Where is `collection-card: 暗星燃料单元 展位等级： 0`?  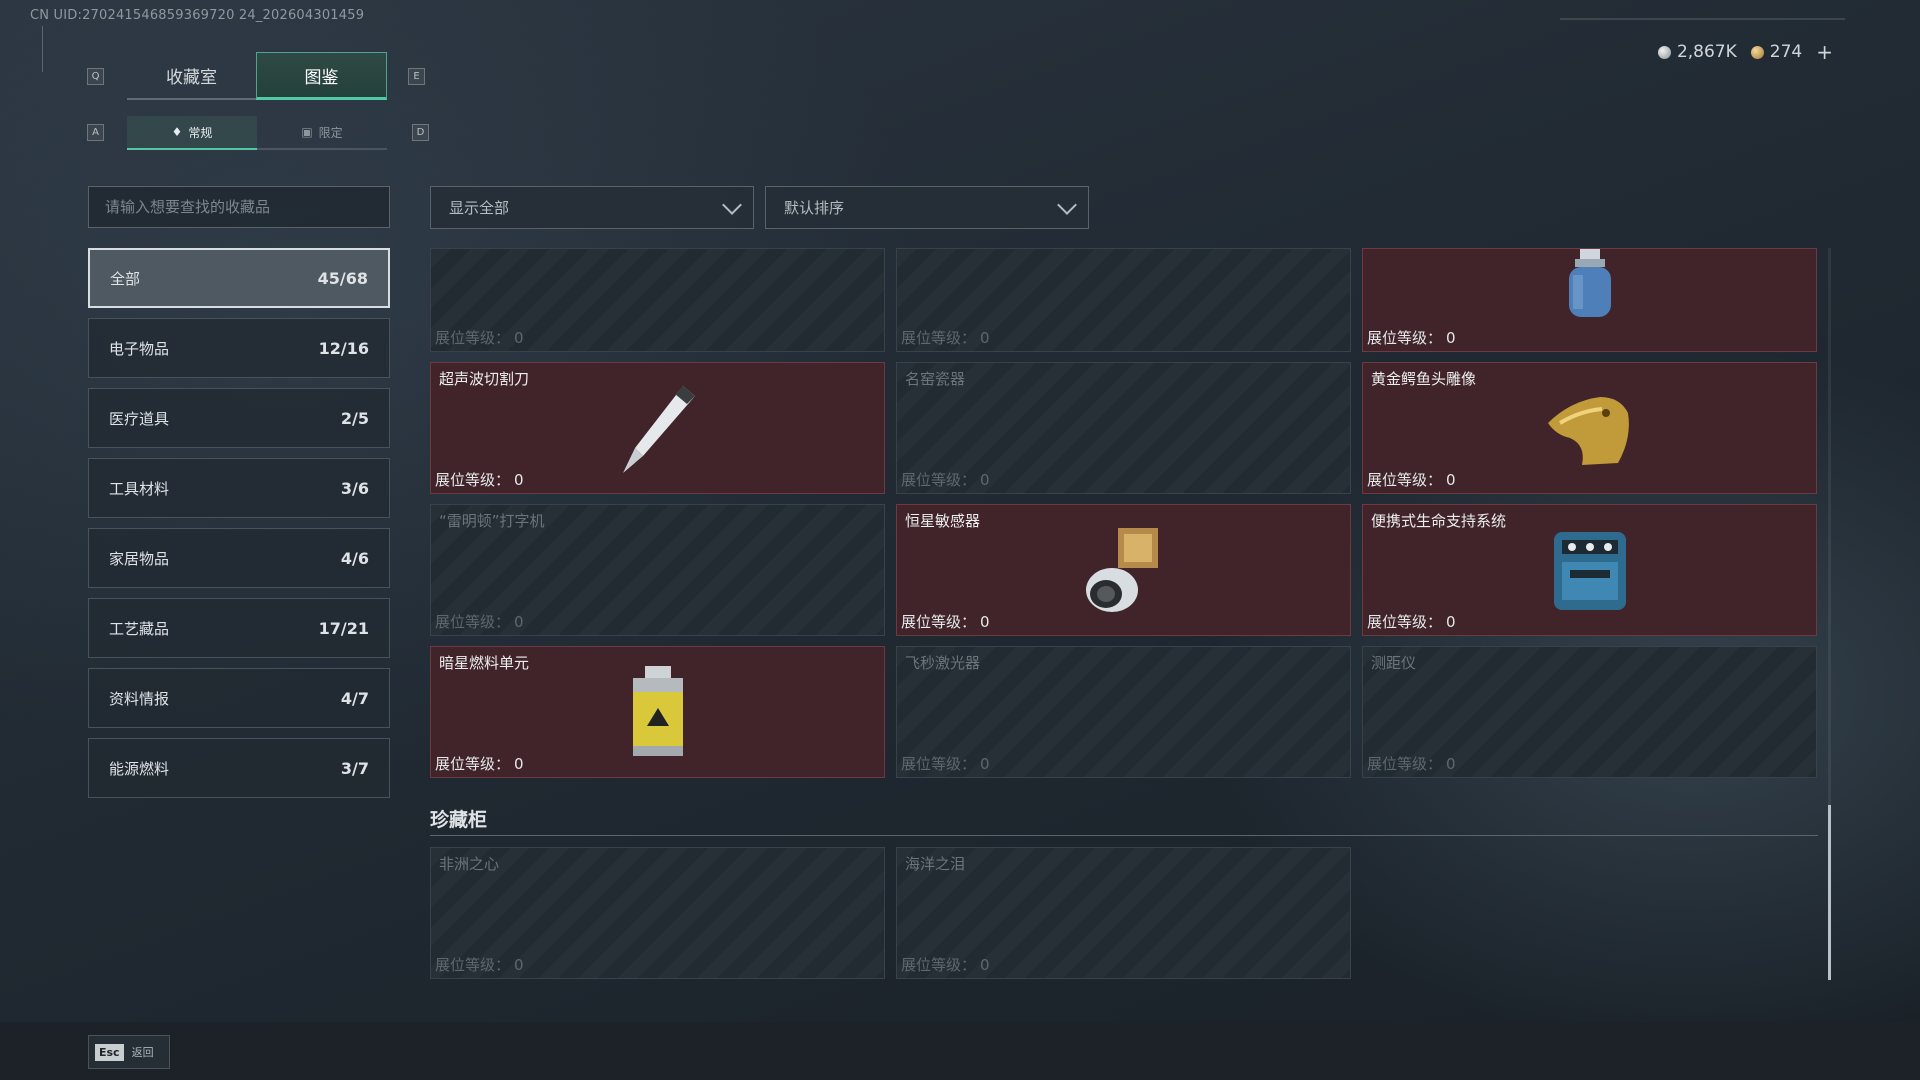
collection-card: 暗星燃料单元 展位等级： 0 is located at coordinates (657, 712).